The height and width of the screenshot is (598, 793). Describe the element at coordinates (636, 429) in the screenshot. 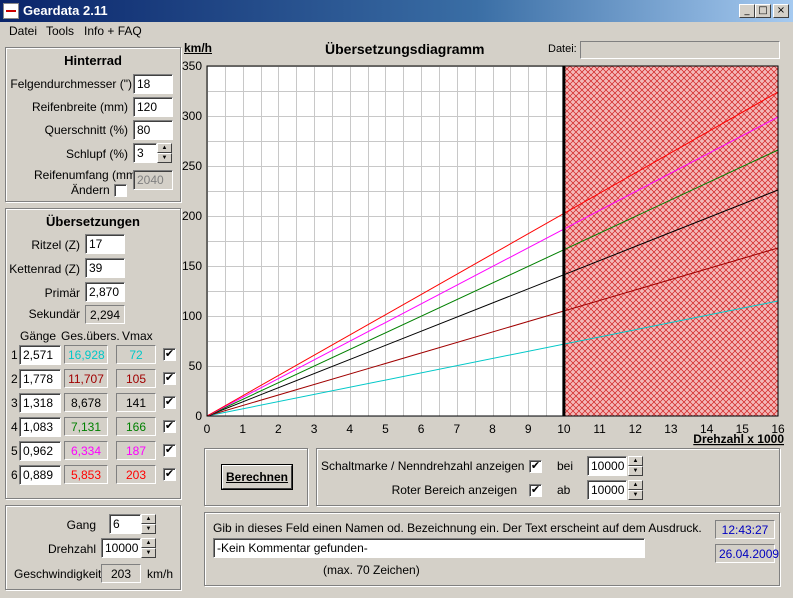

I see `x-tick-label: 12` at that location.